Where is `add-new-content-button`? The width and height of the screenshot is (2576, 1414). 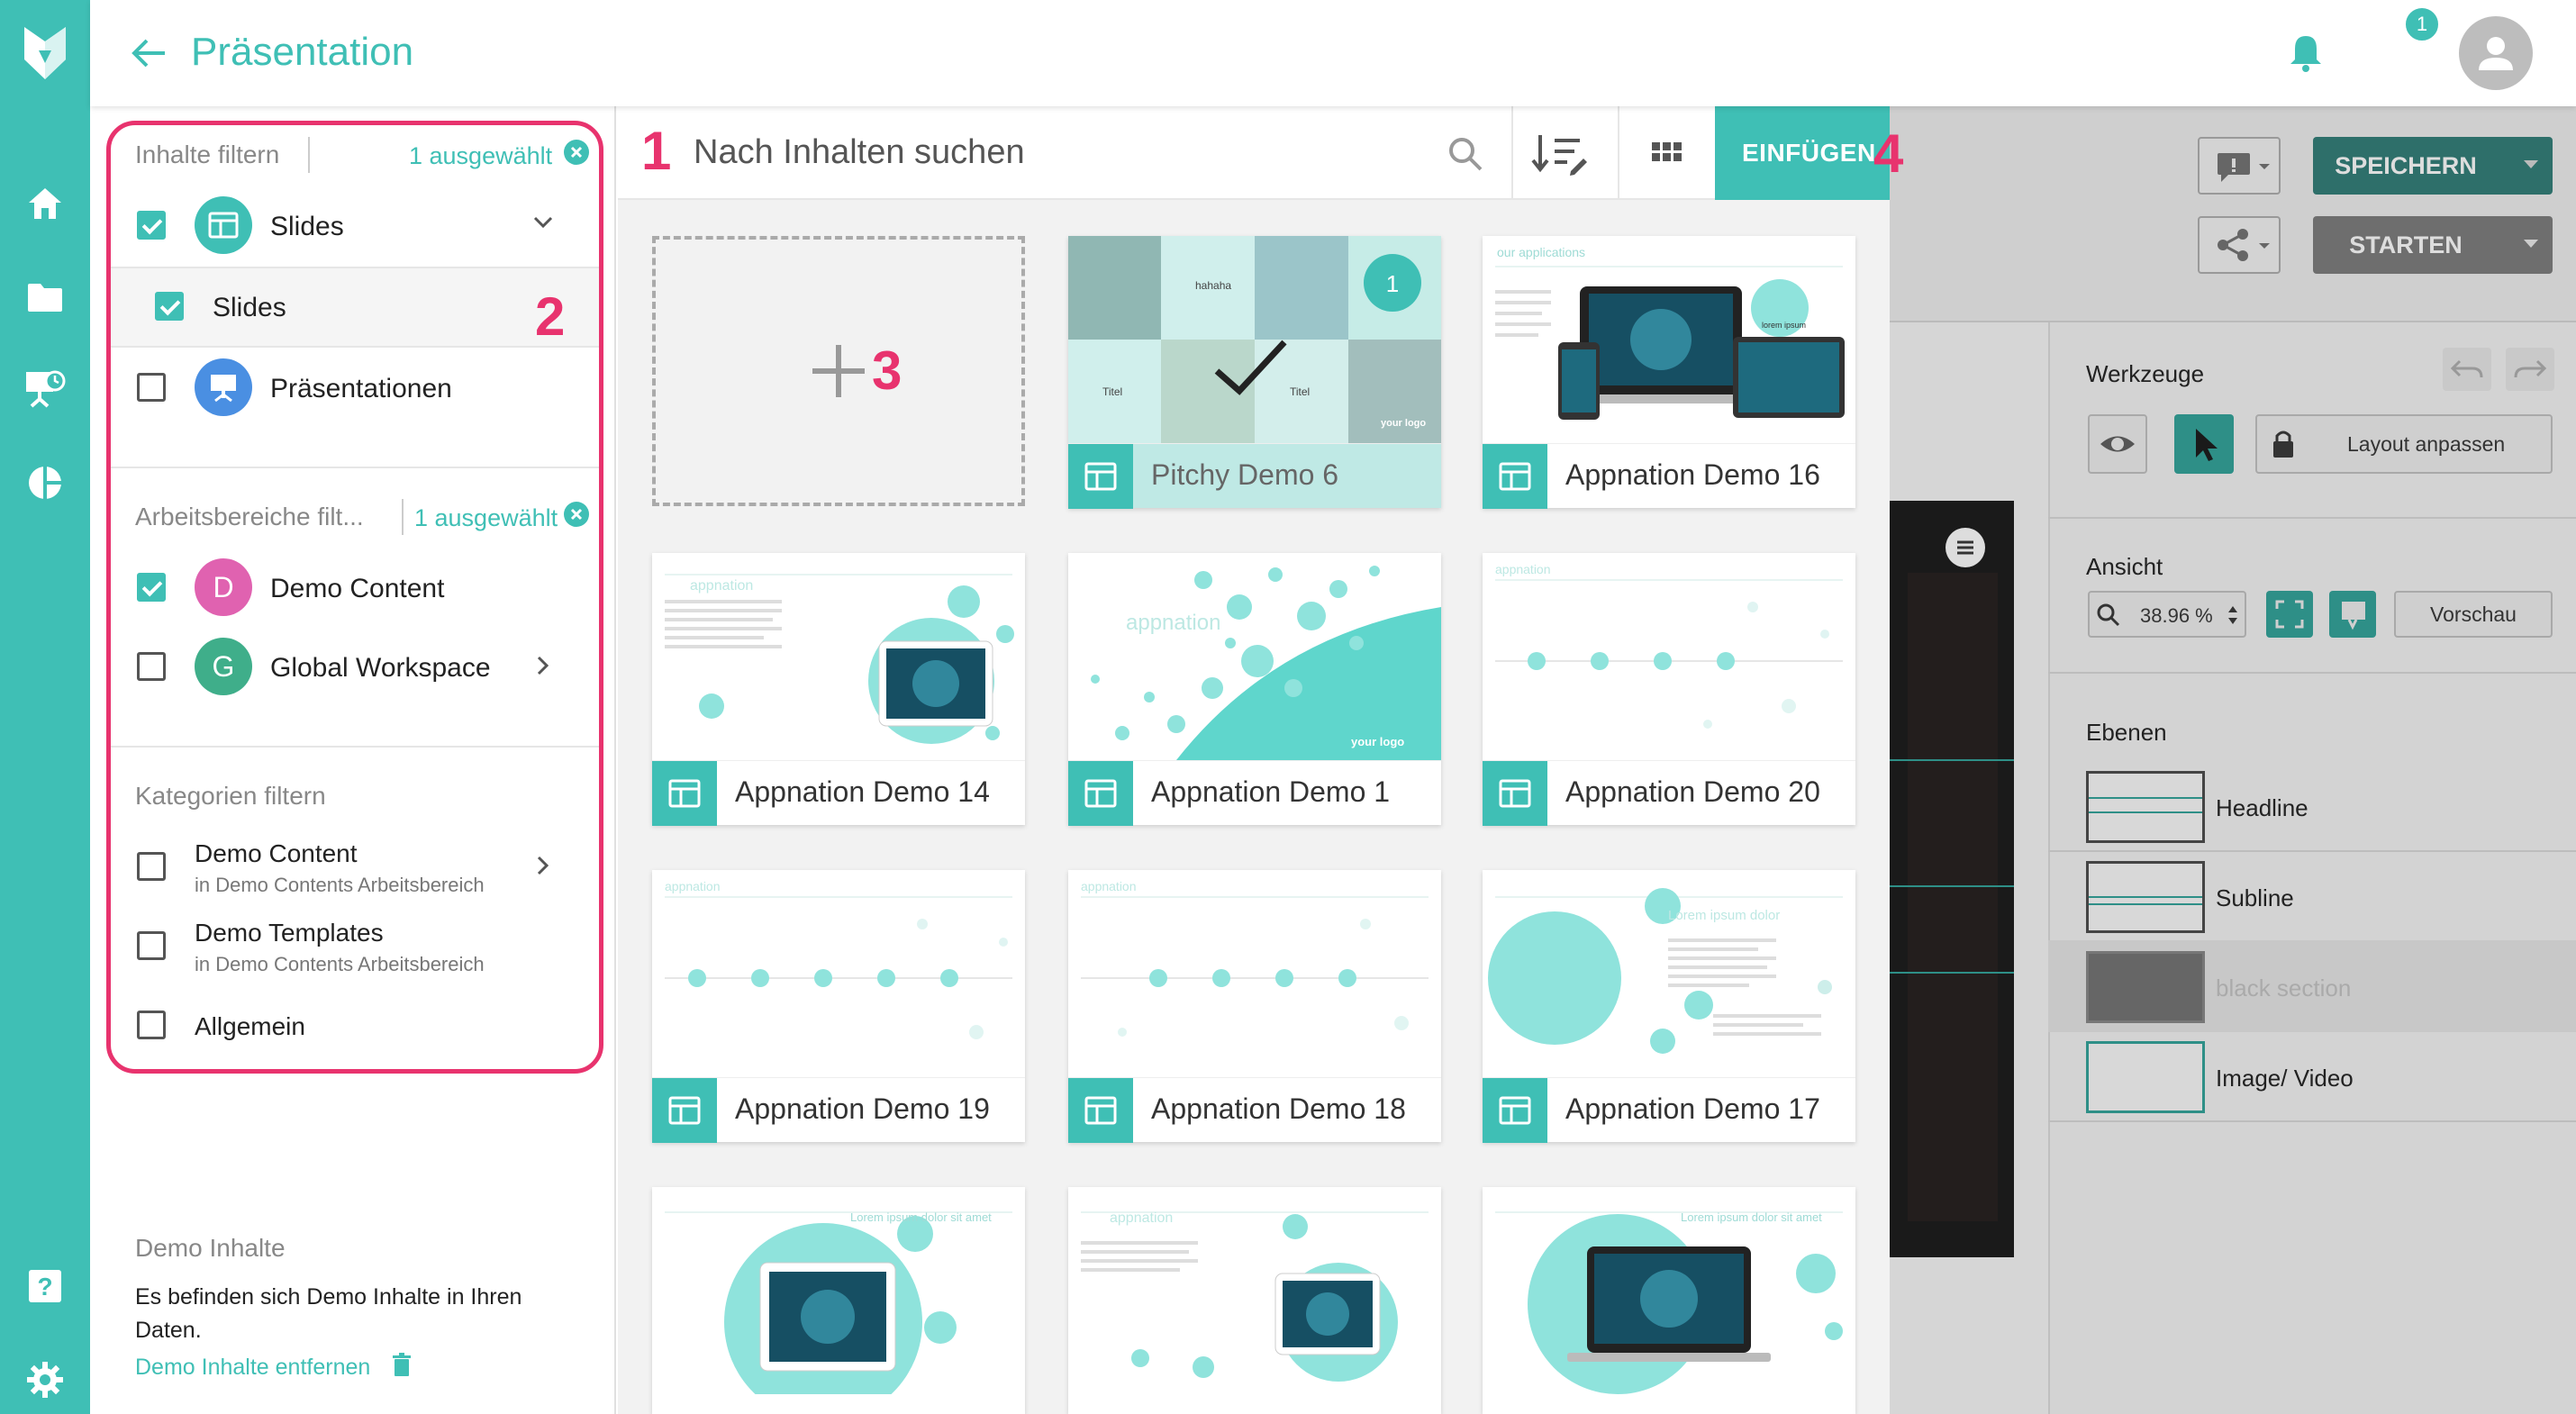 add-new-content-button is located at coordinates (838, 371).